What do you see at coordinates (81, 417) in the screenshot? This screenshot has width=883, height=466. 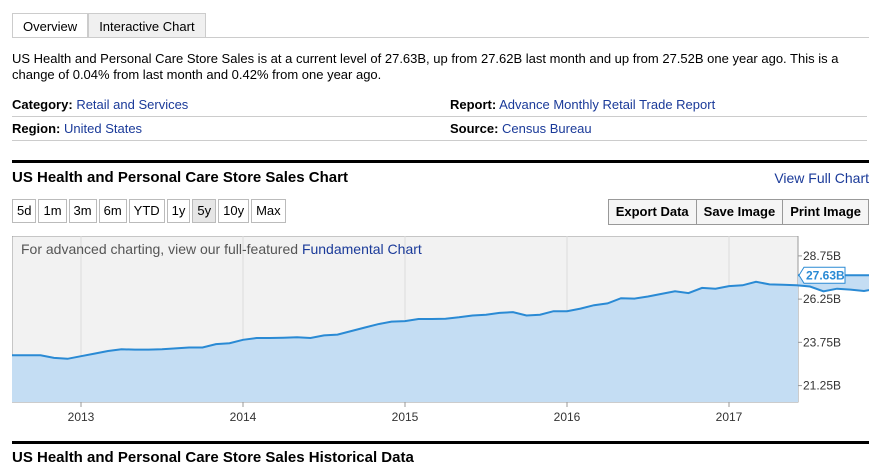 I see `x-tick-label: 2013` at bounding box center [81, 417].